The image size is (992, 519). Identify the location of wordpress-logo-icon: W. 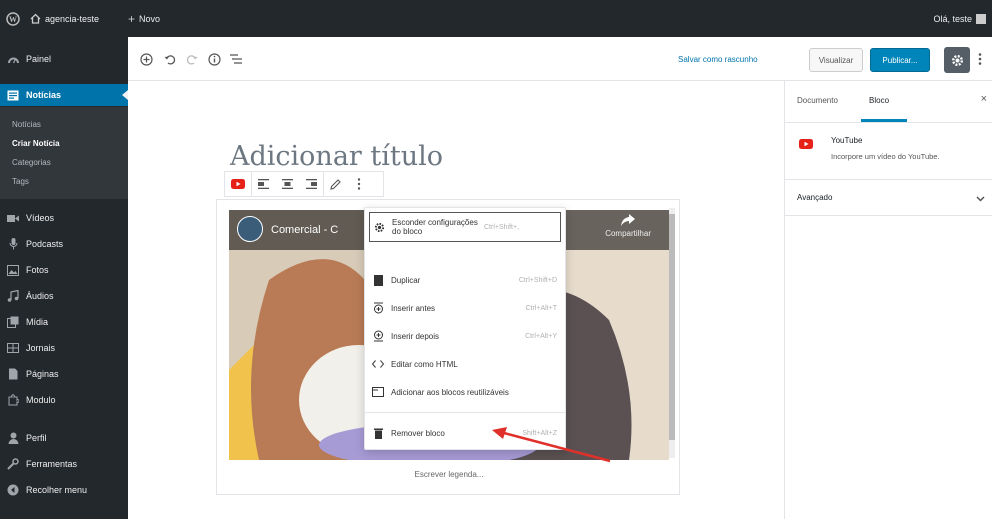
(13, 18).